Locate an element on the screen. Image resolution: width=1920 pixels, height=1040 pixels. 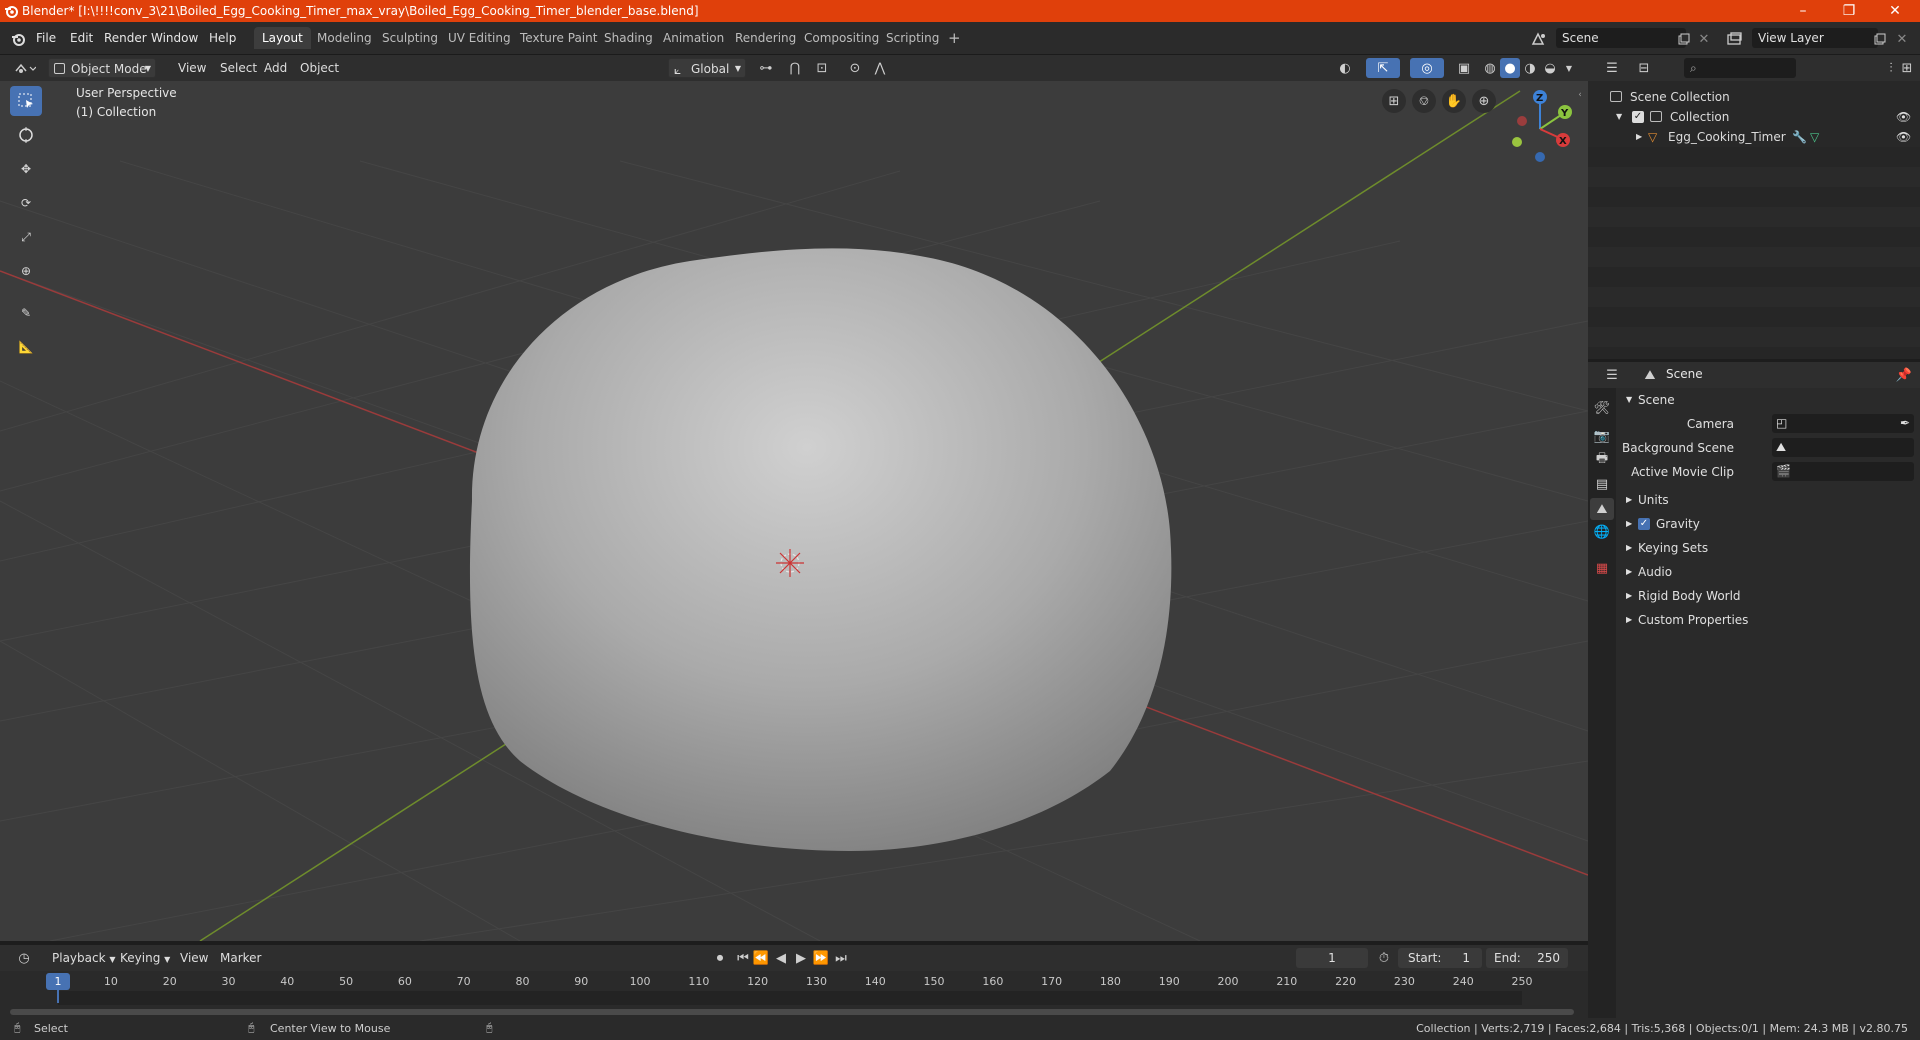
zoom-icon: ⊕ is located at coordinates (1484, 101).